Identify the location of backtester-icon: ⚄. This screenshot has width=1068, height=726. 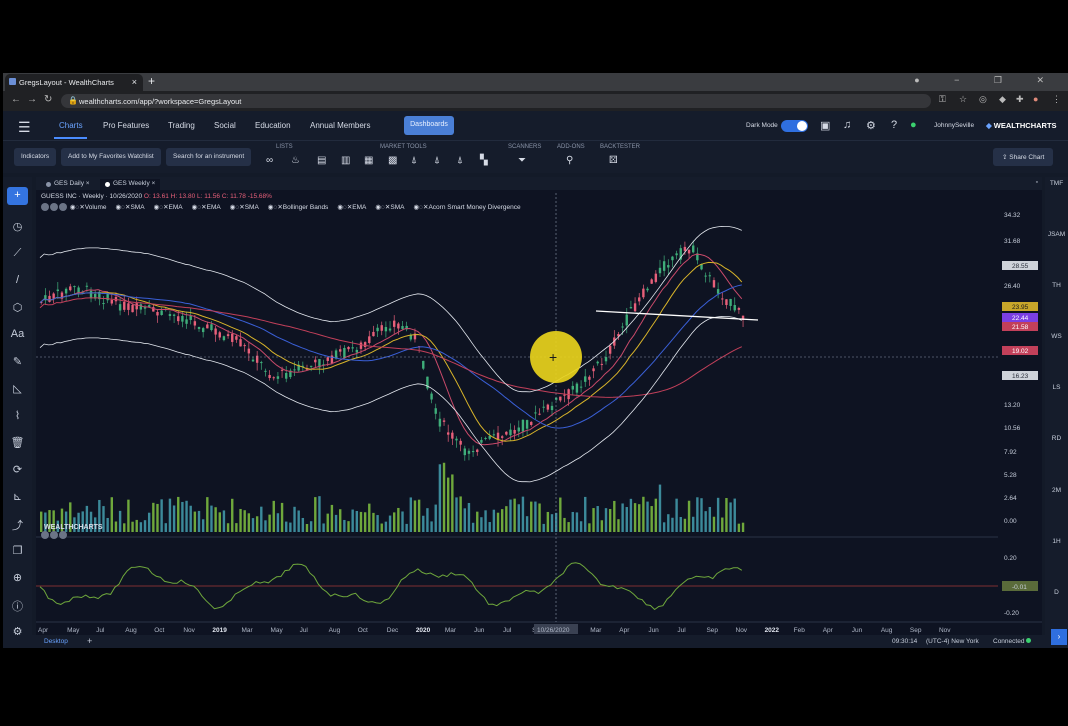
(613, 160).